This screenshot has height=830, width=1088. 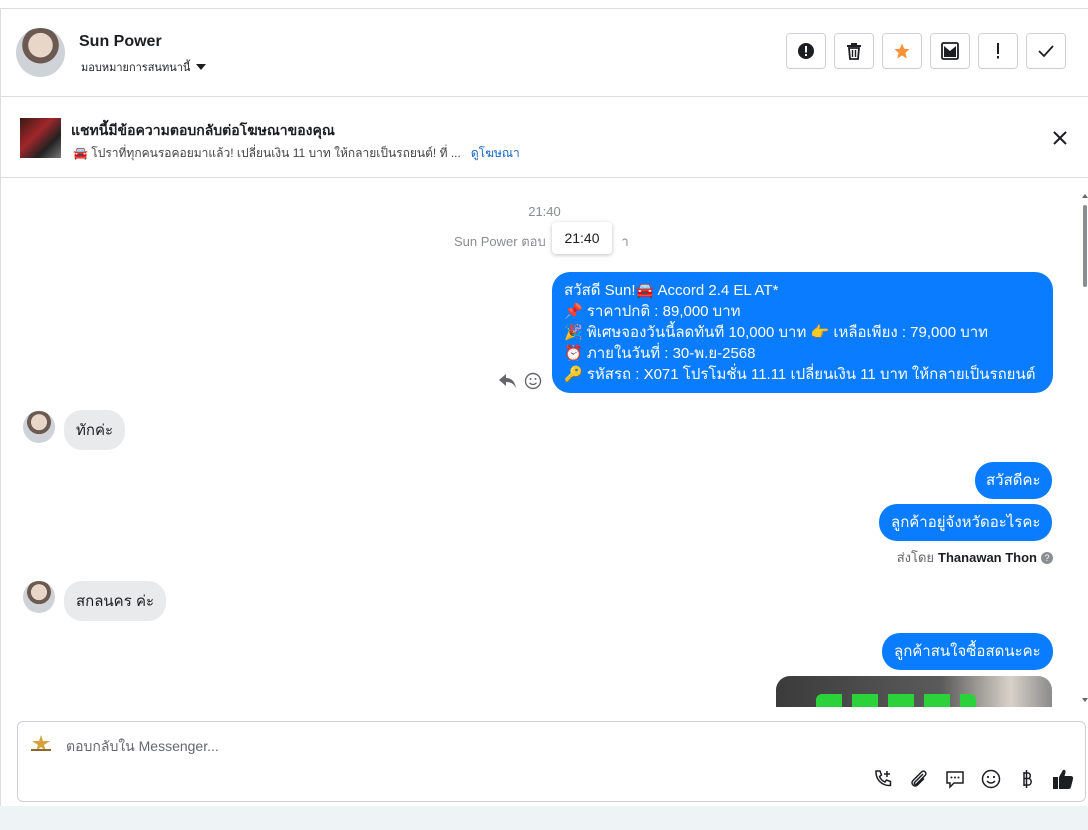 I want to click on incoming-message: สกลนคร ค่ะ, so click(x=115, y=601).